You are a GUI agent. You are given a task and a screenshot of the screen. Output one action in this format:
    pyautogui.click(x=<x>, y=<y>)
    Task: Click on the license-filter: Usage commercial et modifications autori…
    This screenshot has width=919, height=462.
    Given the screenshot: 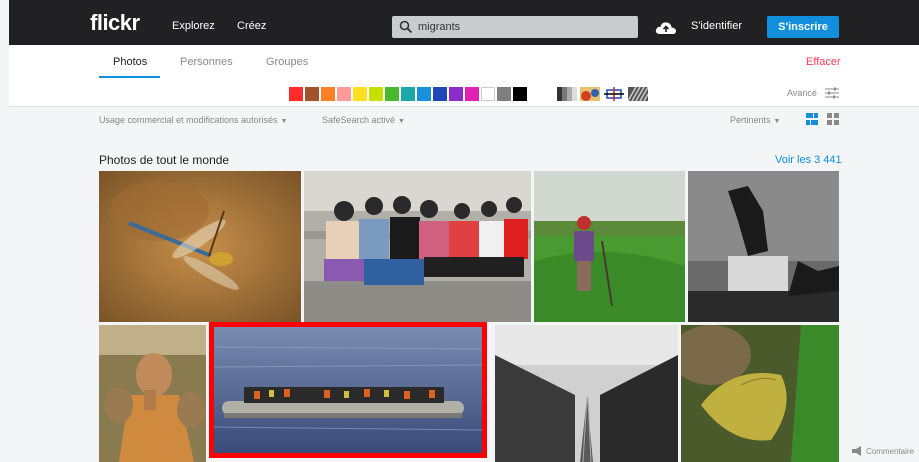 What is the action you would take?
    pyautogui.click(x=193, y=120)
    